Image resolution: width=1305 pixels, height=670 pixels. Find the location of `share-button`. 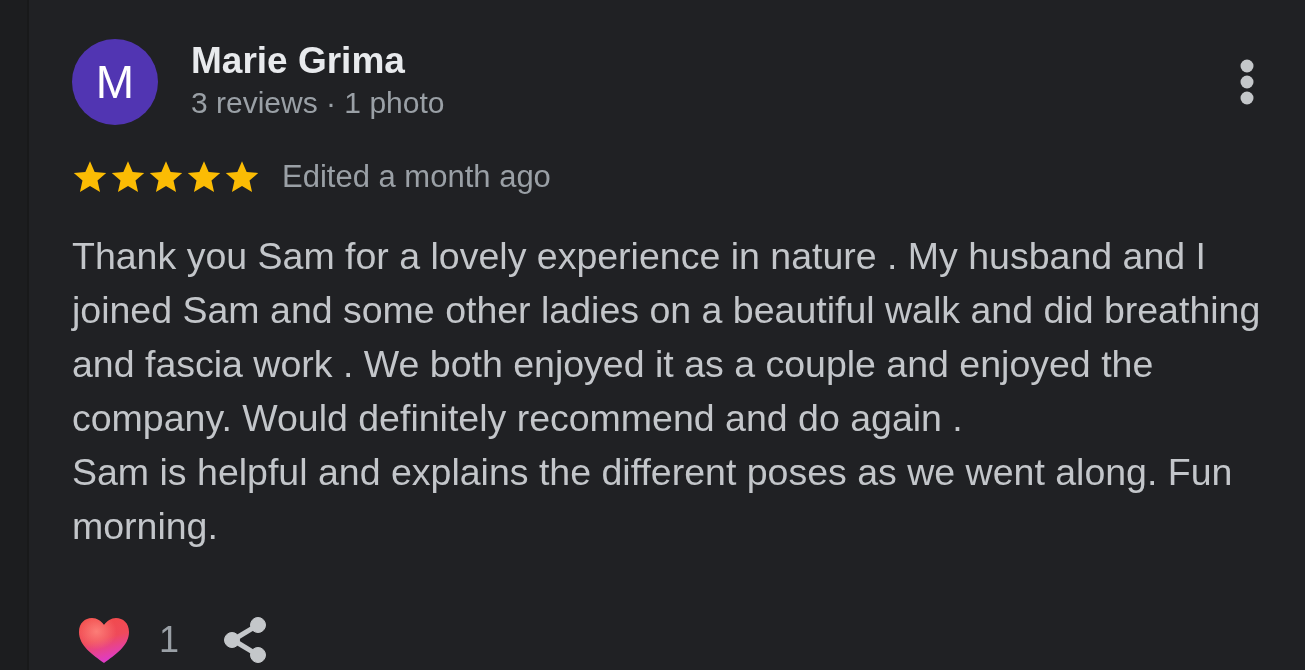

share-button is located at coordinates (245, 640).